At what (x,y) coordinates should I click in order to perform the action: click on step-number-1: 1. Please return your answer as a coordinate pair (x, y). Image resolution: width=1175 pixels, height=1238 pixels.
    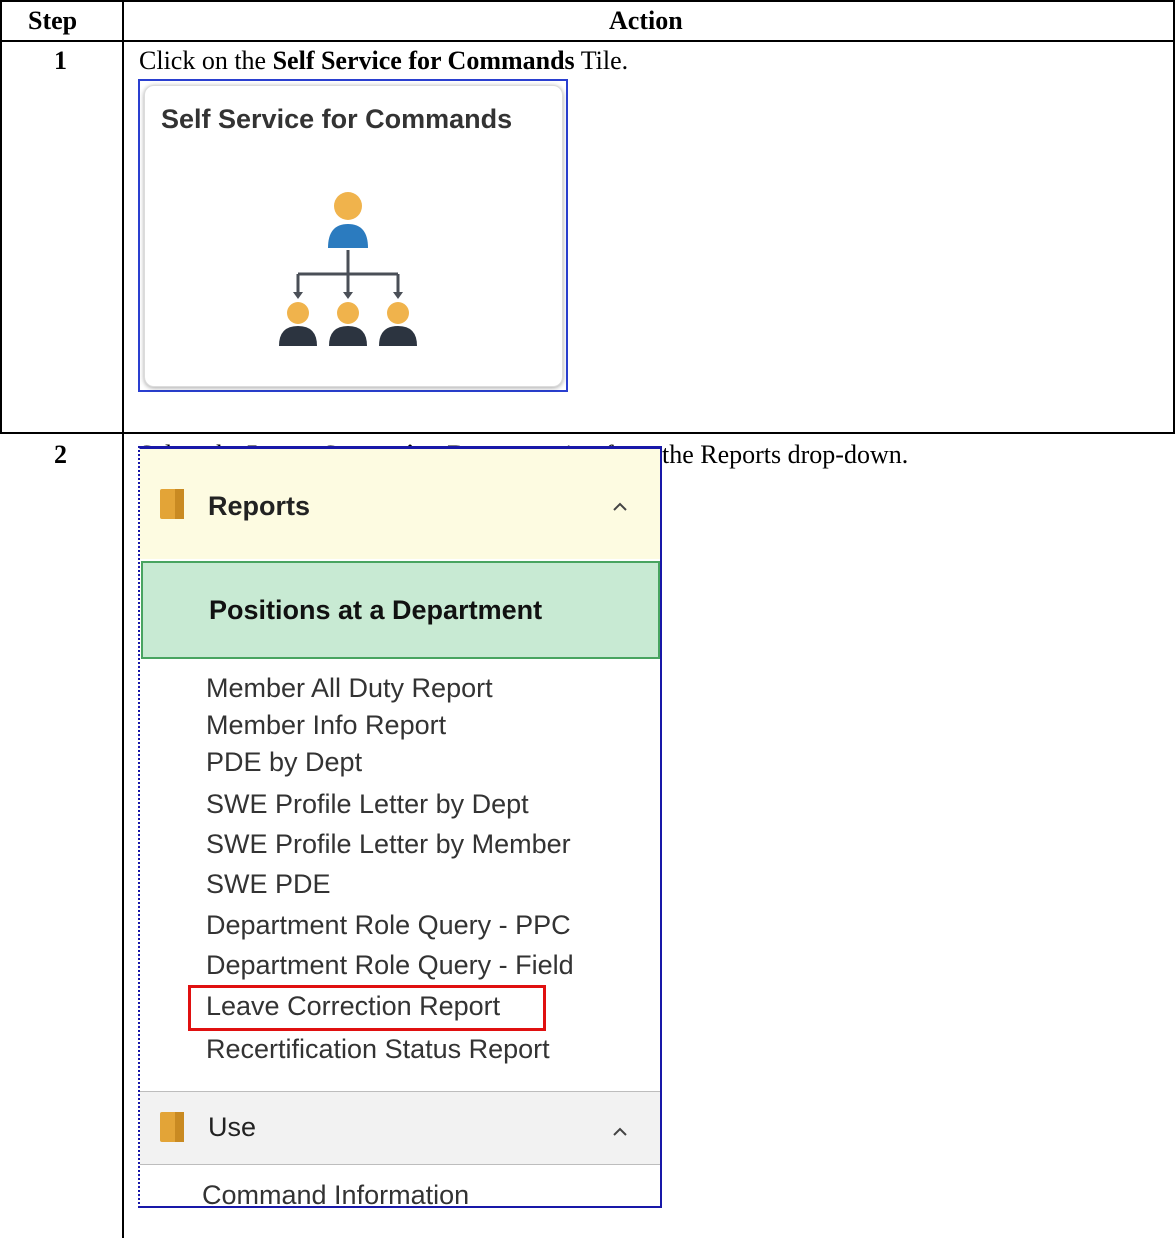
    Looking at the image, I should click on (60, 60).